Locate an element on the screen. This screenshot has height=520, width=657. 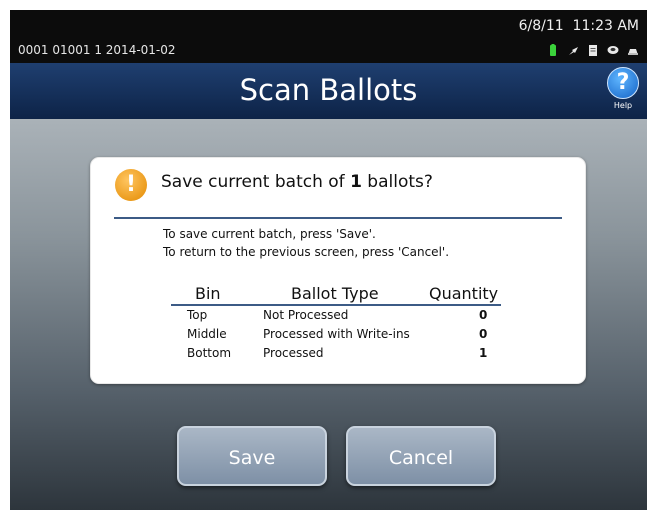
title-bar: Scan Ballots ? Help is located at coordinates (328, 91).